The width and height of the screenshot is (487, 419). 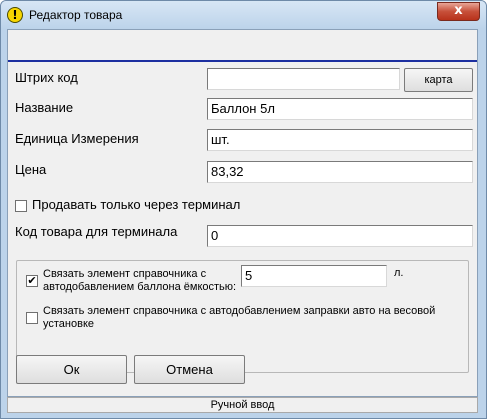 What do you see at coordinates (125, 274) in the screenshot?
I see `link-cylinder-label-line1: Связать элемент справочника с` at bounding box center [125, 274].